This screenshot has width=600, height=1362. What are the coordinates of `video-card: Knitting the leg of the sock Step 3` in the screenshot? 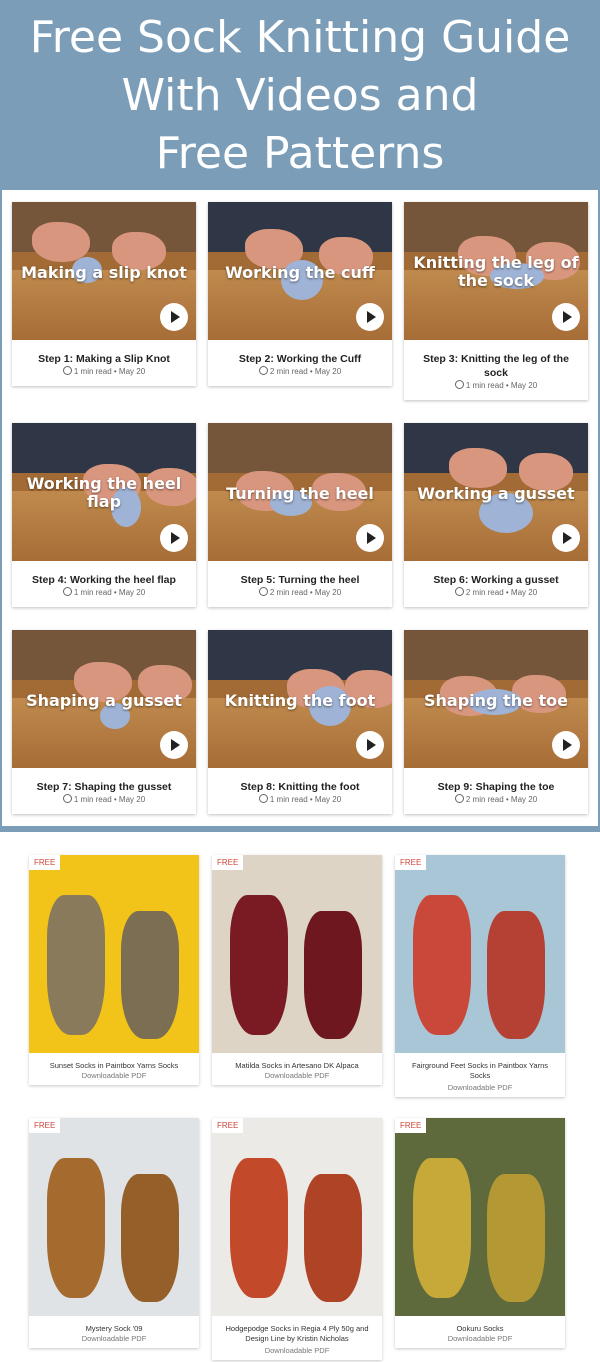 It's located at (496, 301).